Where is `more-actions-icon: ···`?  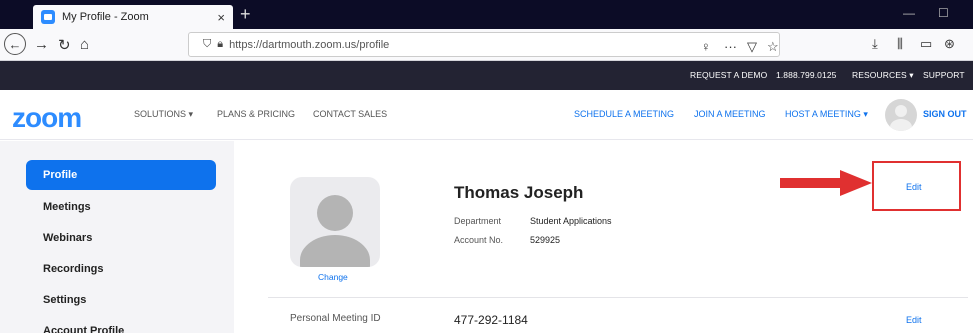
more-actions-icon: ··· is located at coordinates (730, 46).